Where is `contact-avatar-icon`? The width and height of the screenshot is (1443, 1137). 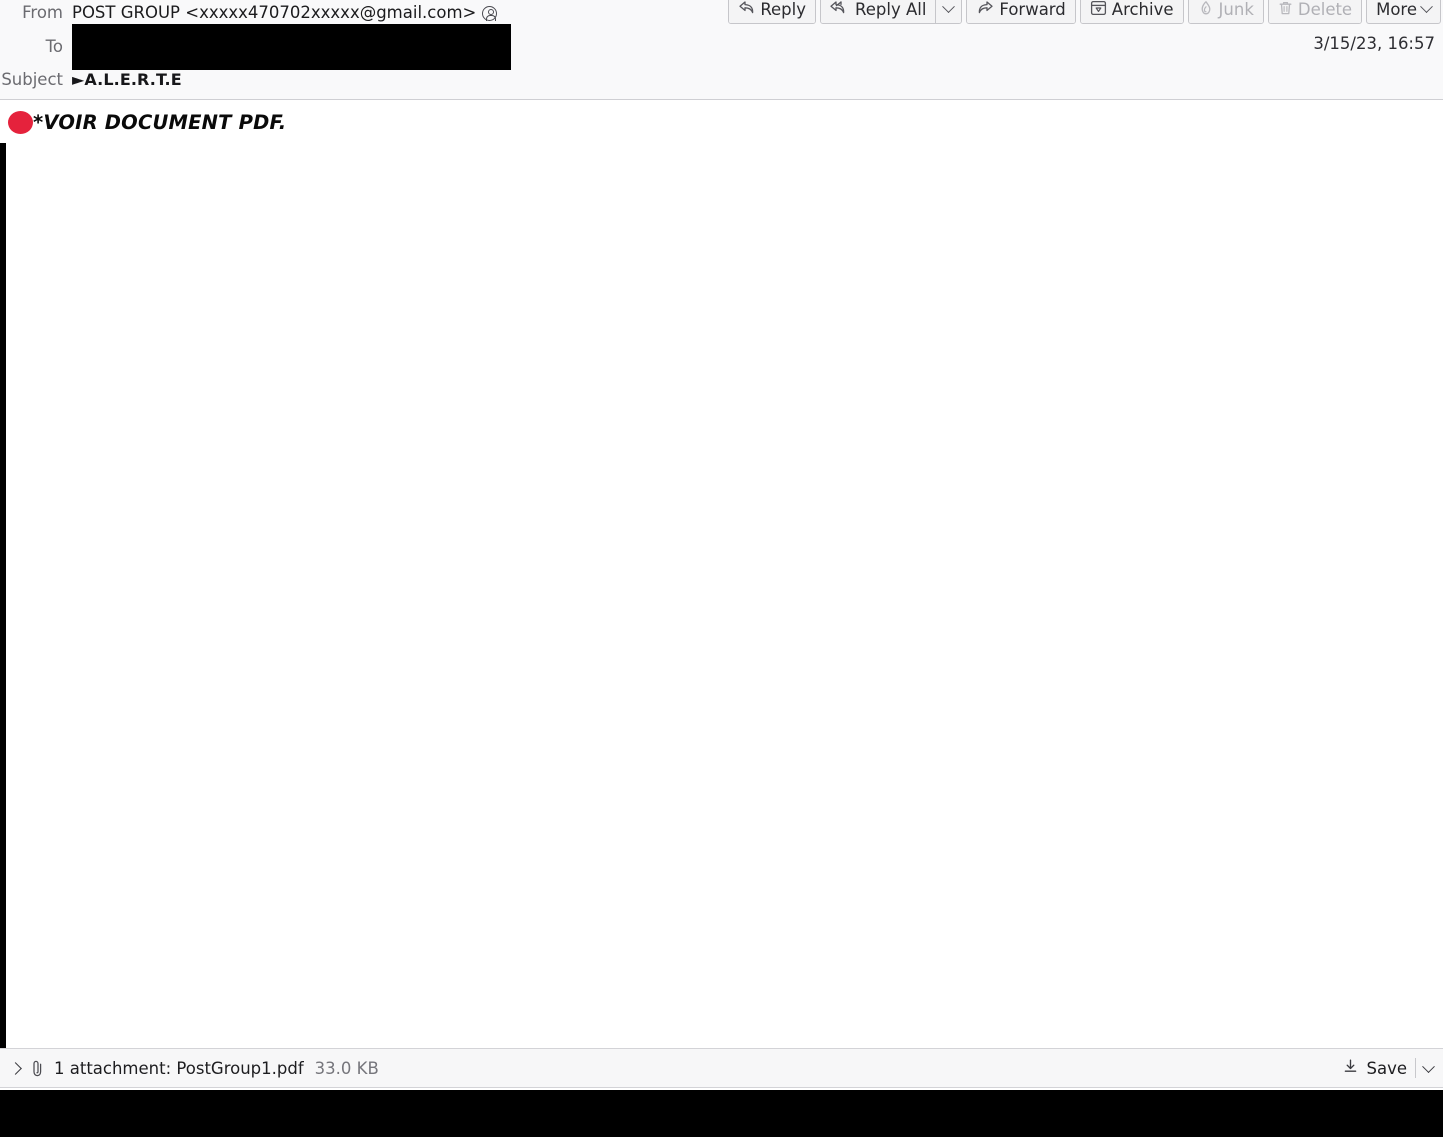 contact-avatar-icon is located at coordinates (490, 13).